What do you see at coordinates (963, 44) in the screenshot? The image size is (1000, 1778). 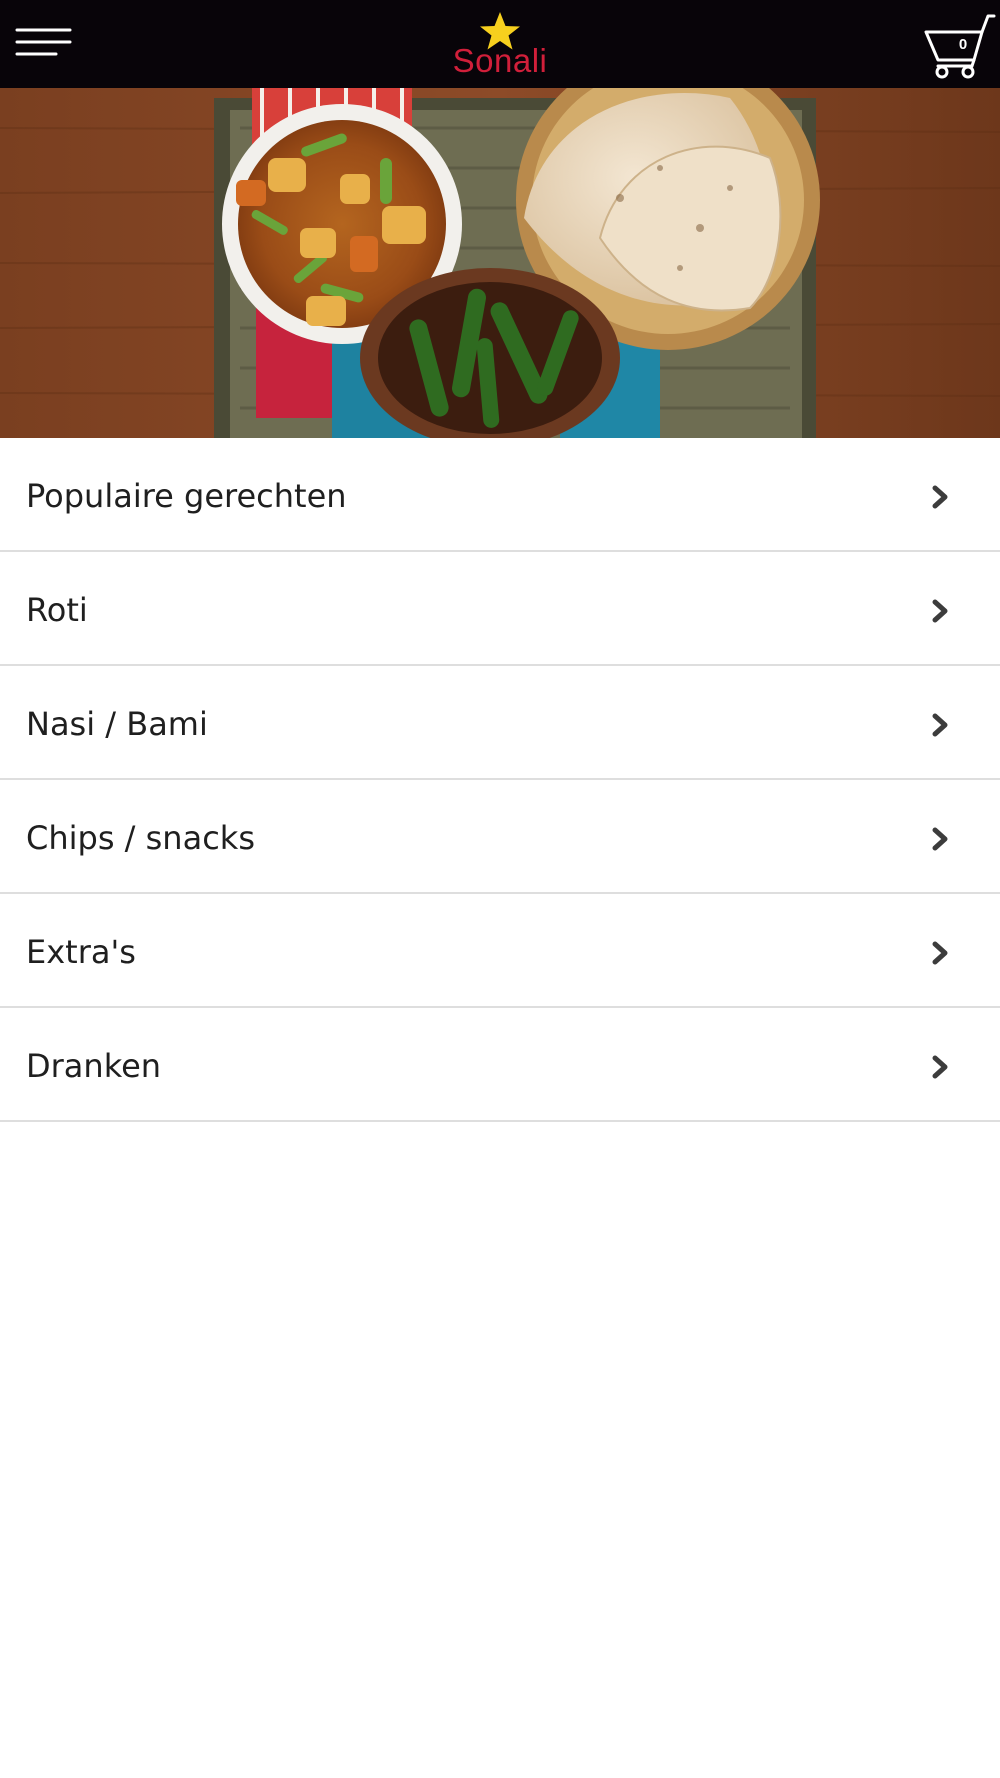 I see `cart-count-badge: 0` at bounding box center [963, 44].